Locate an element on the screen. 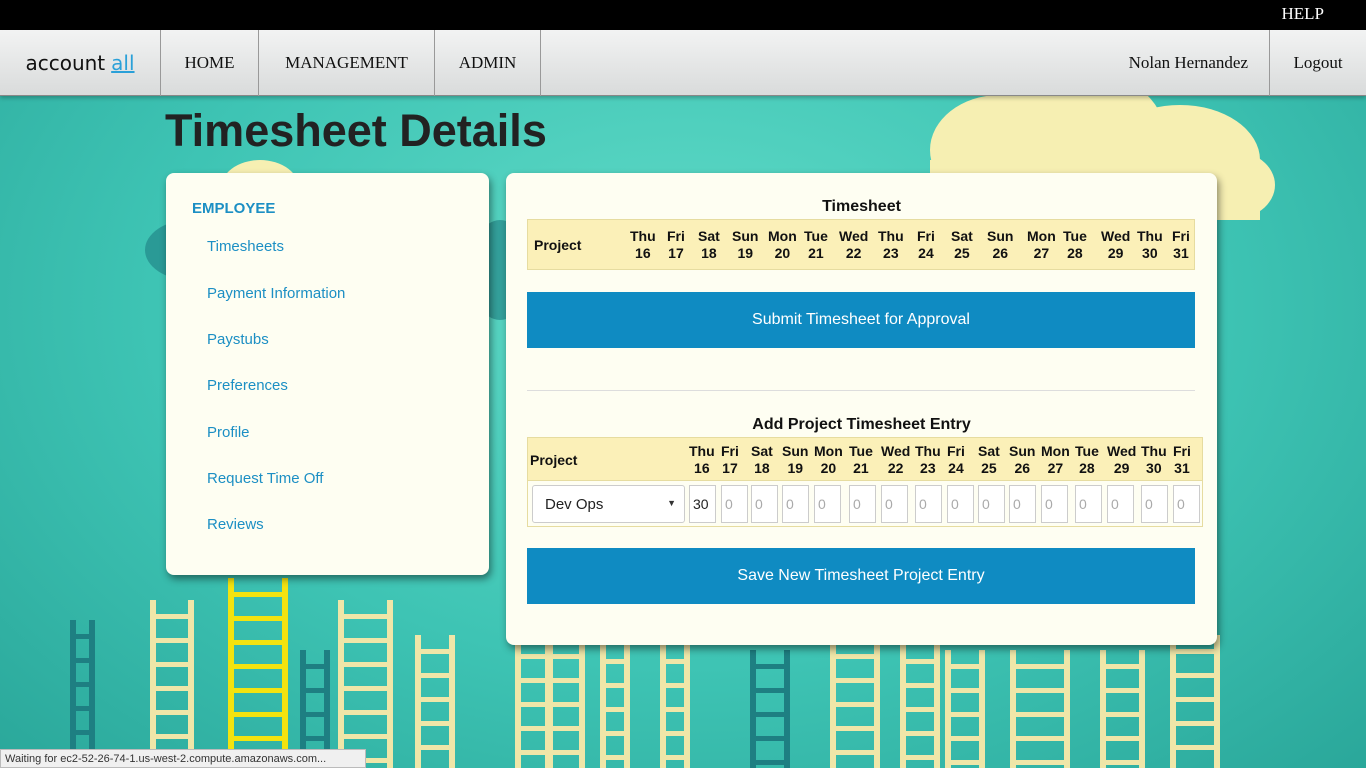  project-select-value: Dev Ops is located at coordinates (574, 504).